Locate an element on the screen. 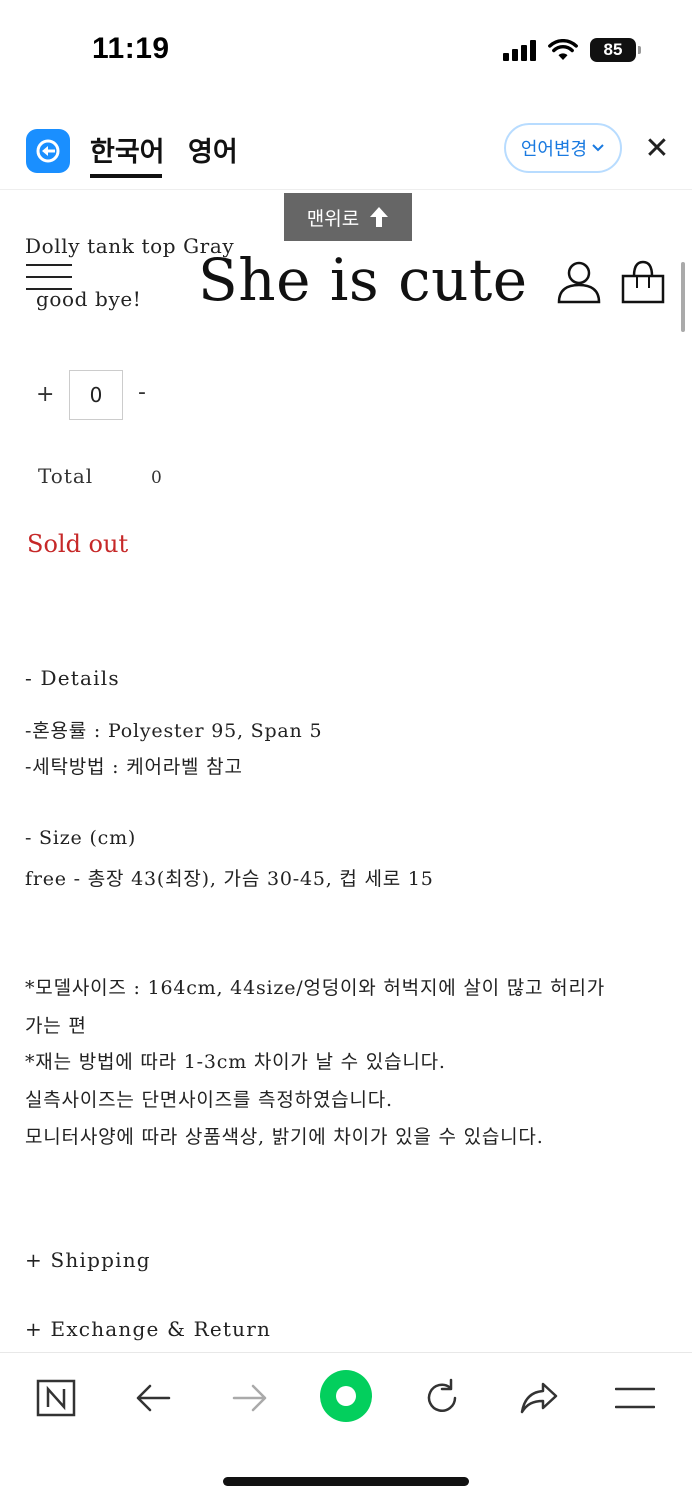 The width and height of the screenshot is (692, 1500). language-change-button: 언어변경 is located at coordinates (563, 148).